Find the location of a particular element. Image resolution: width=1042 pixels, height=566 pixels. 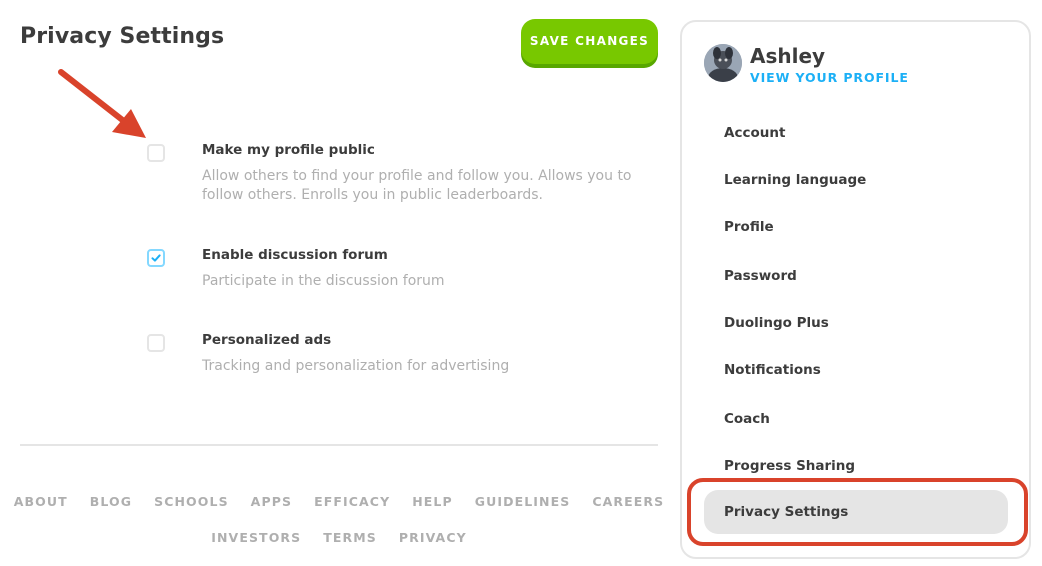

setting-label: Personalized ads is located at coordinates (267, 340).